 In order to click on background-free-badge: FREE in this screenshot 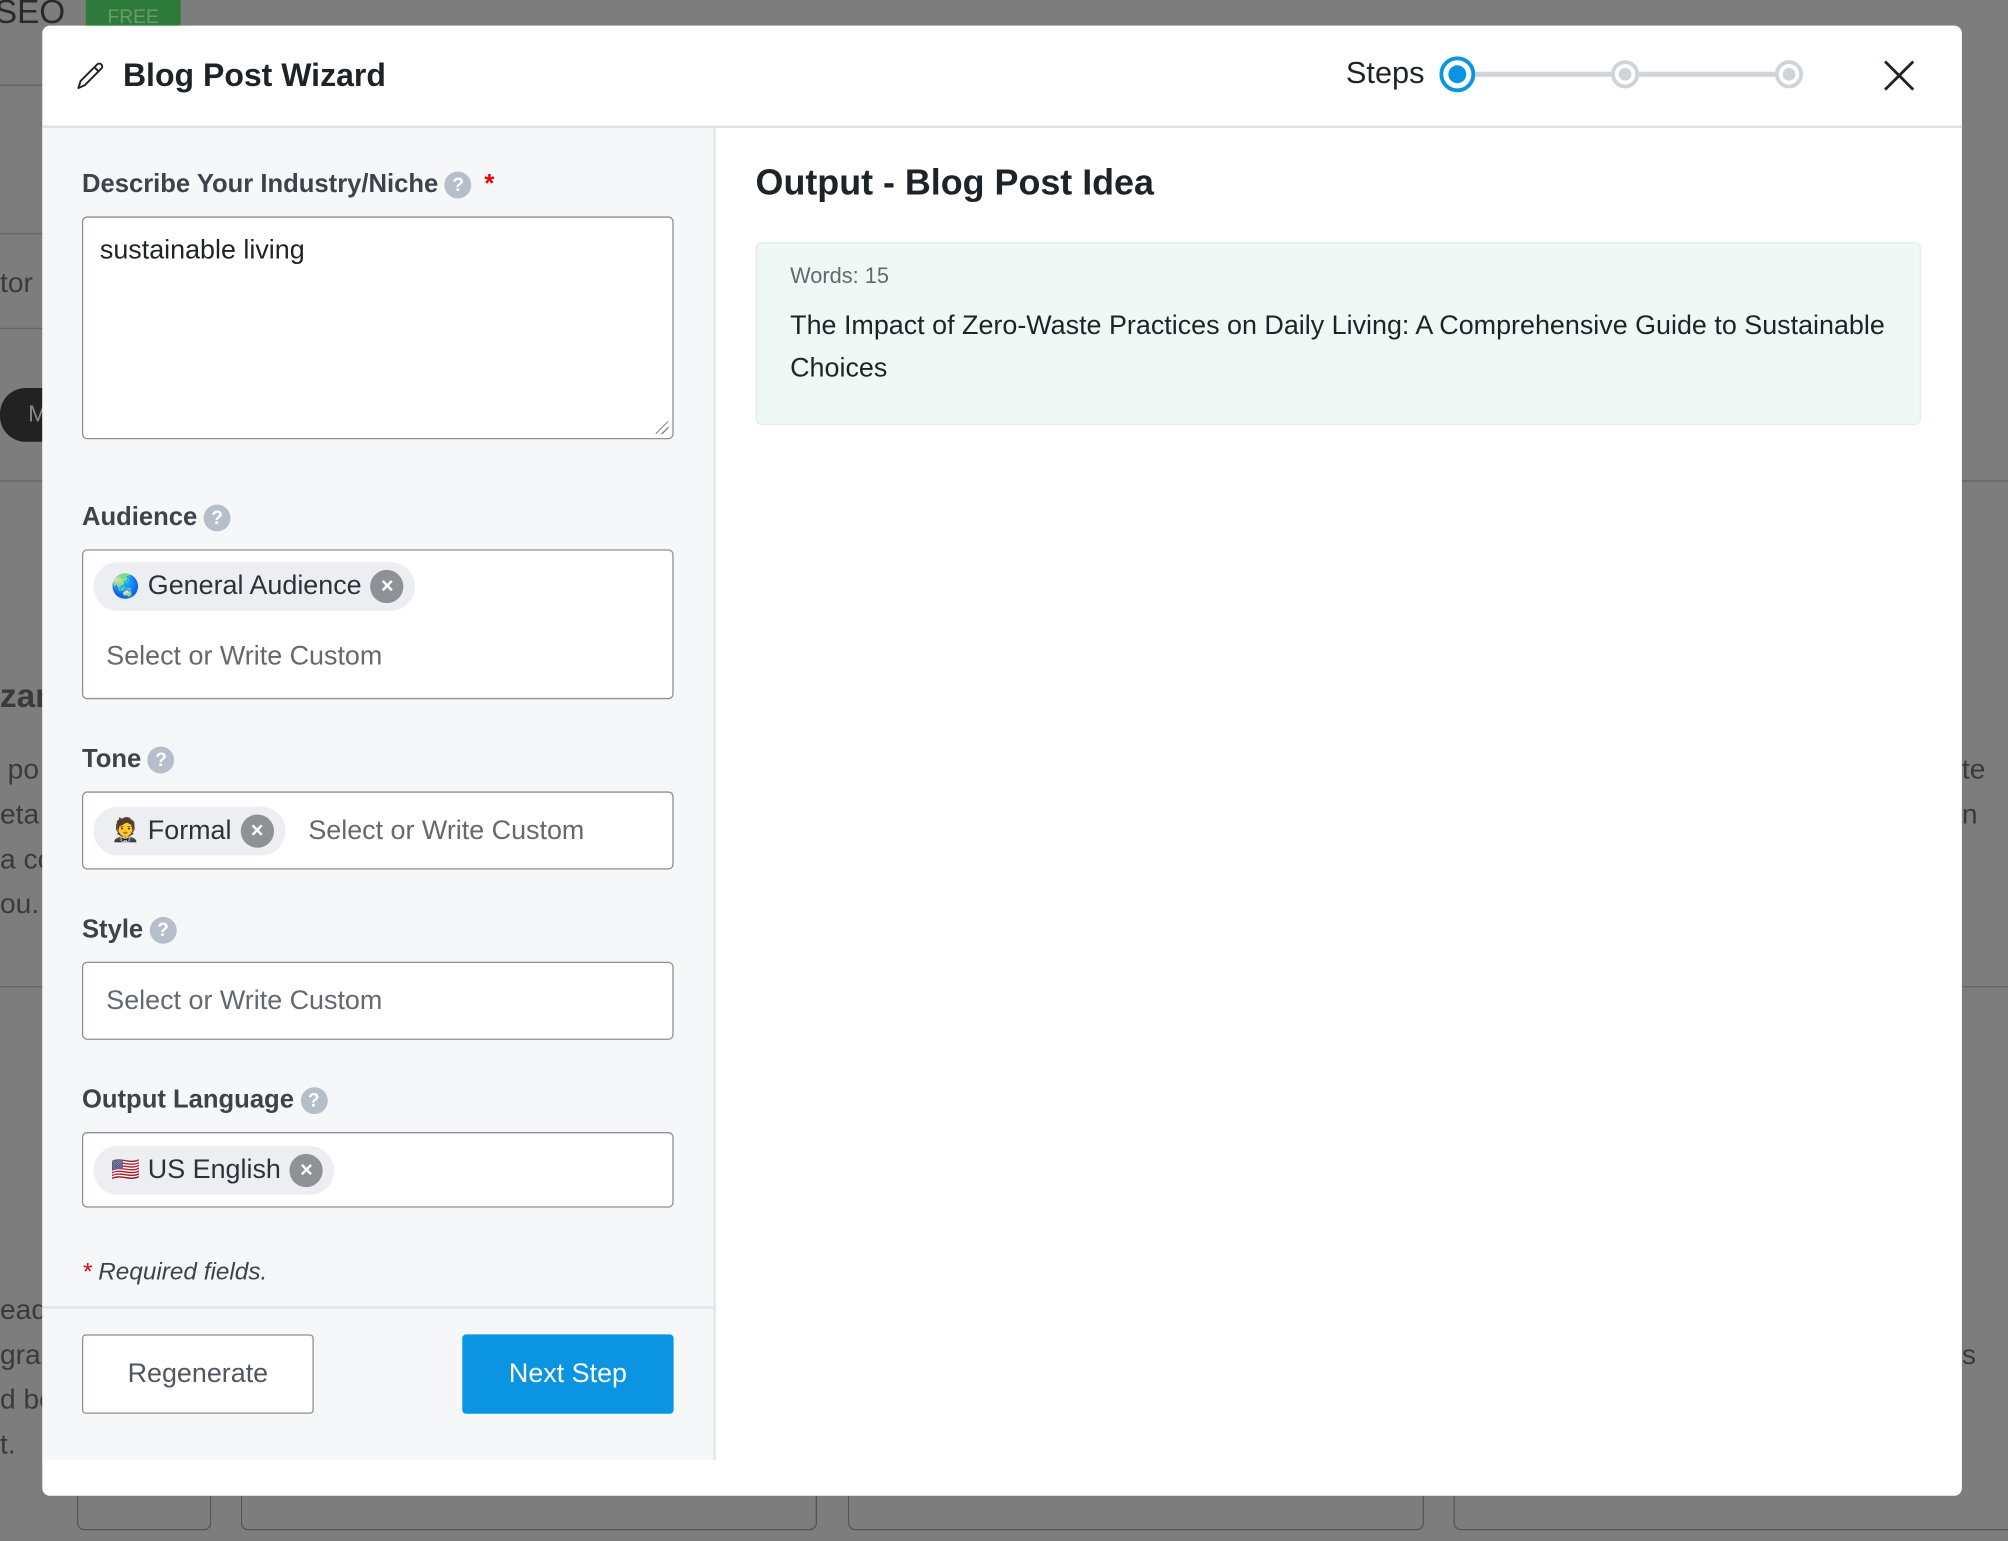, I will do `click(133, 14)`.